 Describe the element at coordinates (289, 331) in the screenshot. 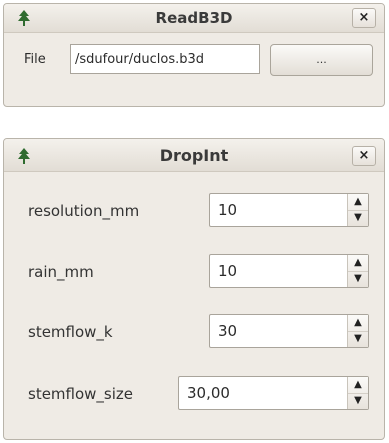

I see `stemflow-k-spinbox: 30 ▲ ▼` at that location.